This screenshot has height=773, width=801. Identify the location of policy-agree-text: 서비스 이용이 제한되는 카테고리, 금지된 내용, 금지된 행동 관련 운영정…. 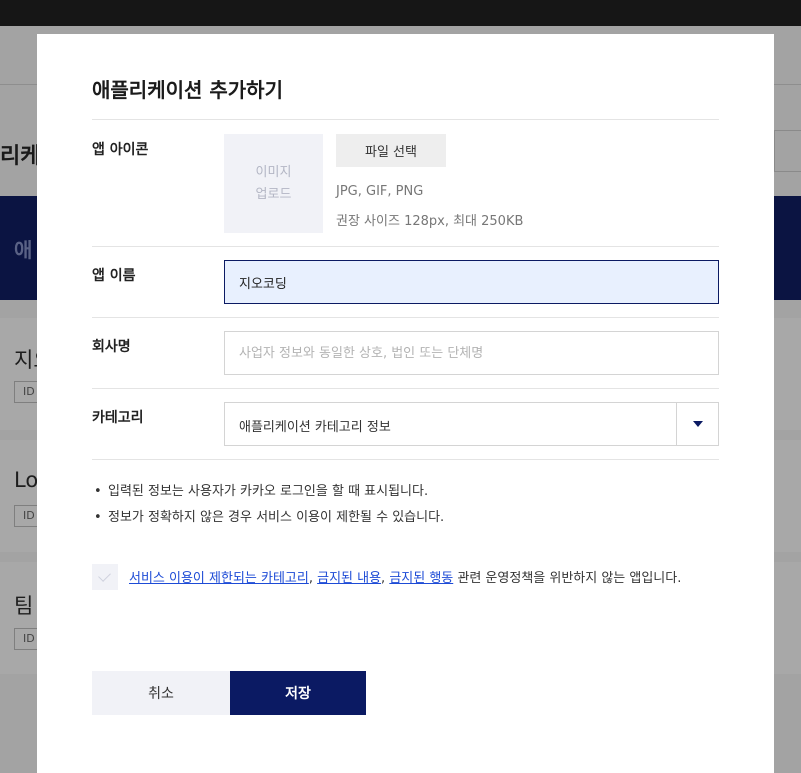
(424, 579).